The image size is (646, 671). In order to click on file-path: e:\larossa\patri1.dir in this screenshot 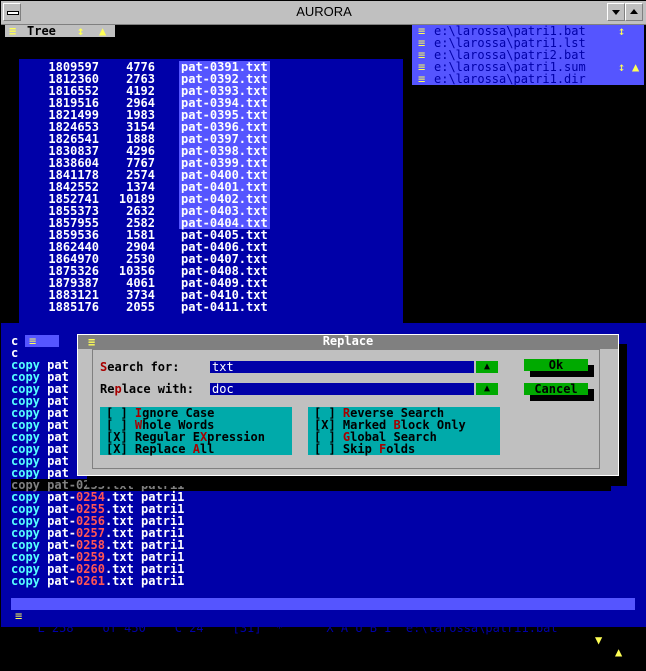, I will do `click(510, 79)`.